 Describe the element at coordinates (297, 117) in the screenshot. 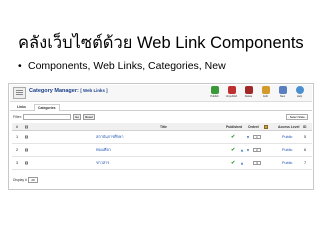

I see `state-select: - Select State -` at that location.